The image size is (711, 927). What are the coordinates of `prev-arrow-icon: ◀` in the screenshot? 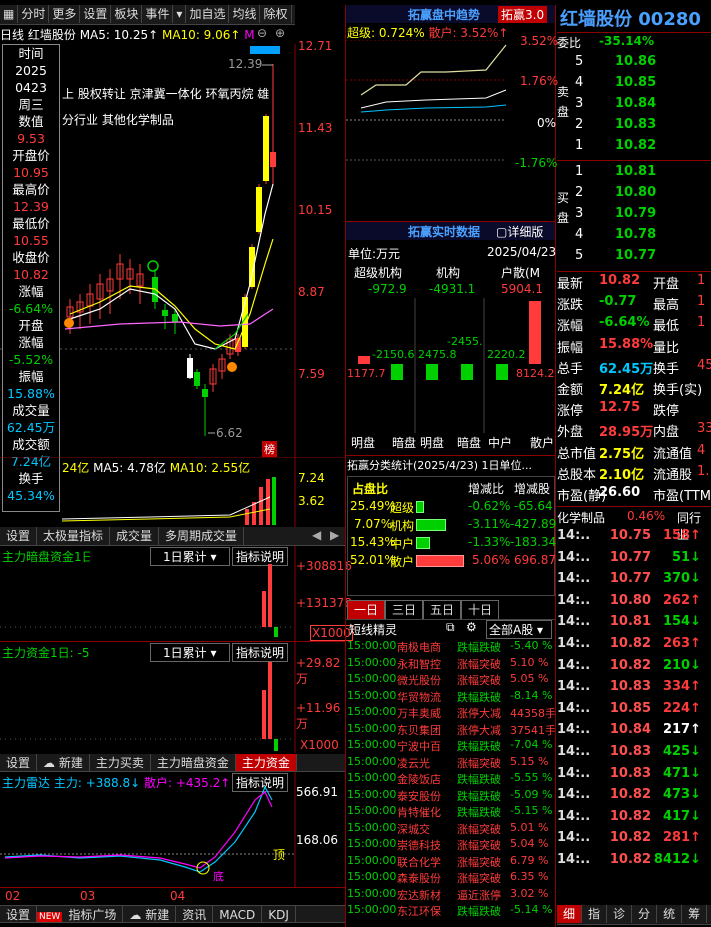 It's located at (316, 535).